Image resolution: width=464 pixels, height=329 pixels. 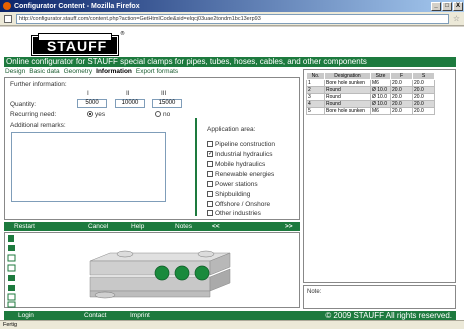 I want to click on restart-button: Restart, so click(x=24, y=226).